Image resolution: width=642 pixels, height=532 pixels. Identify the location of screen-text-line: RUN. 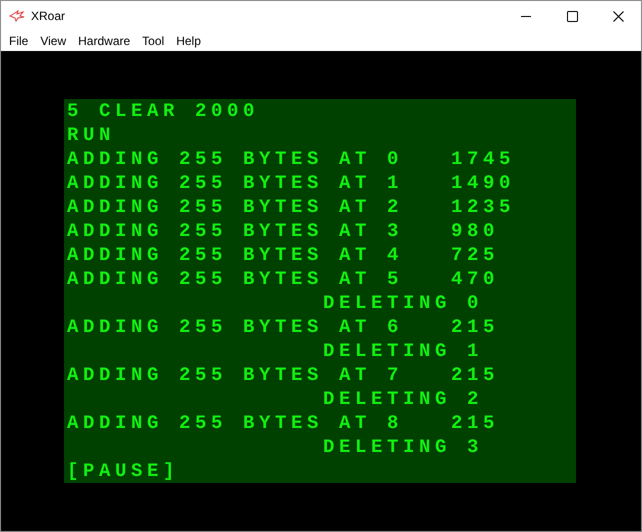
(91, 135).